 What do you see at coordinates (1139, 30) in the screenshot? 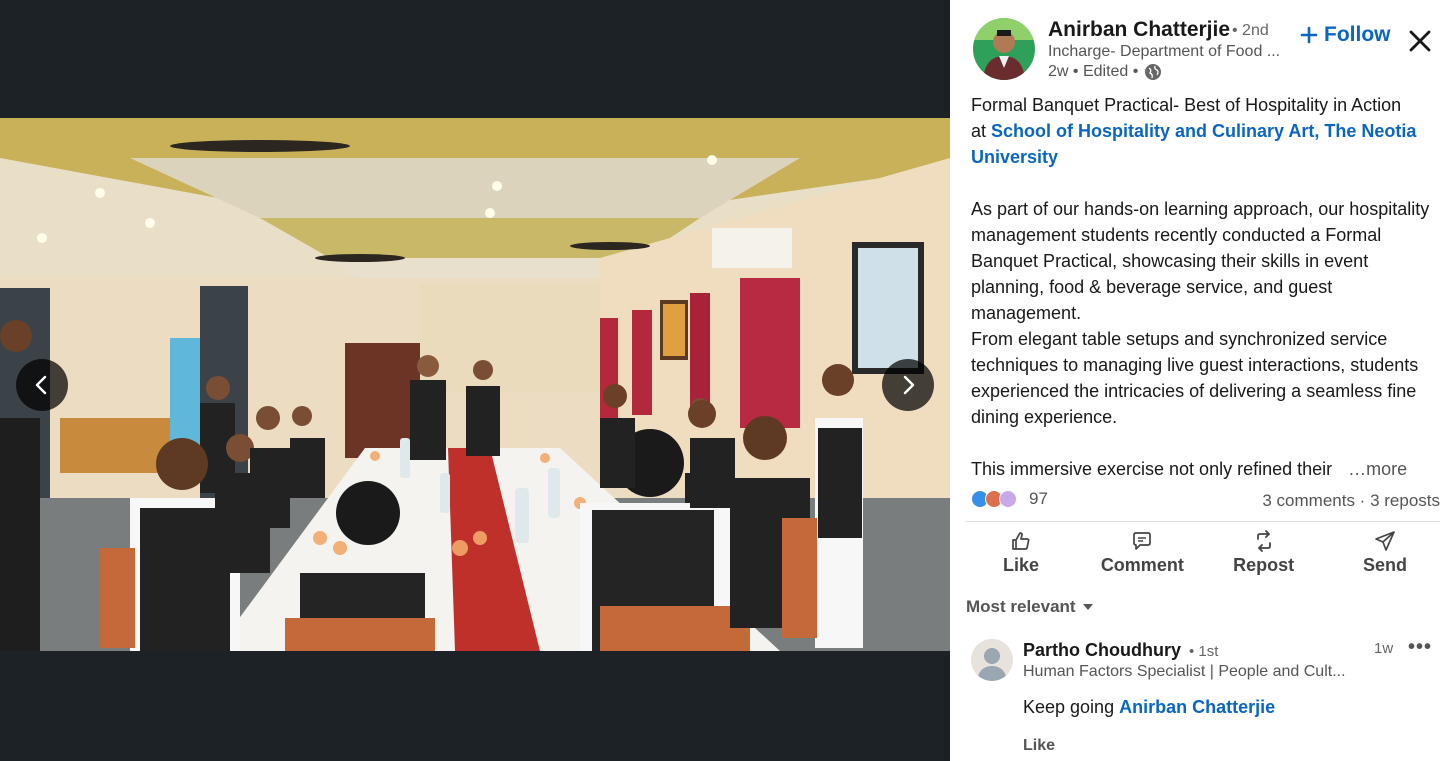
I see `author-name: Anirban Chatterjie` at bounding box center [1139, 30].